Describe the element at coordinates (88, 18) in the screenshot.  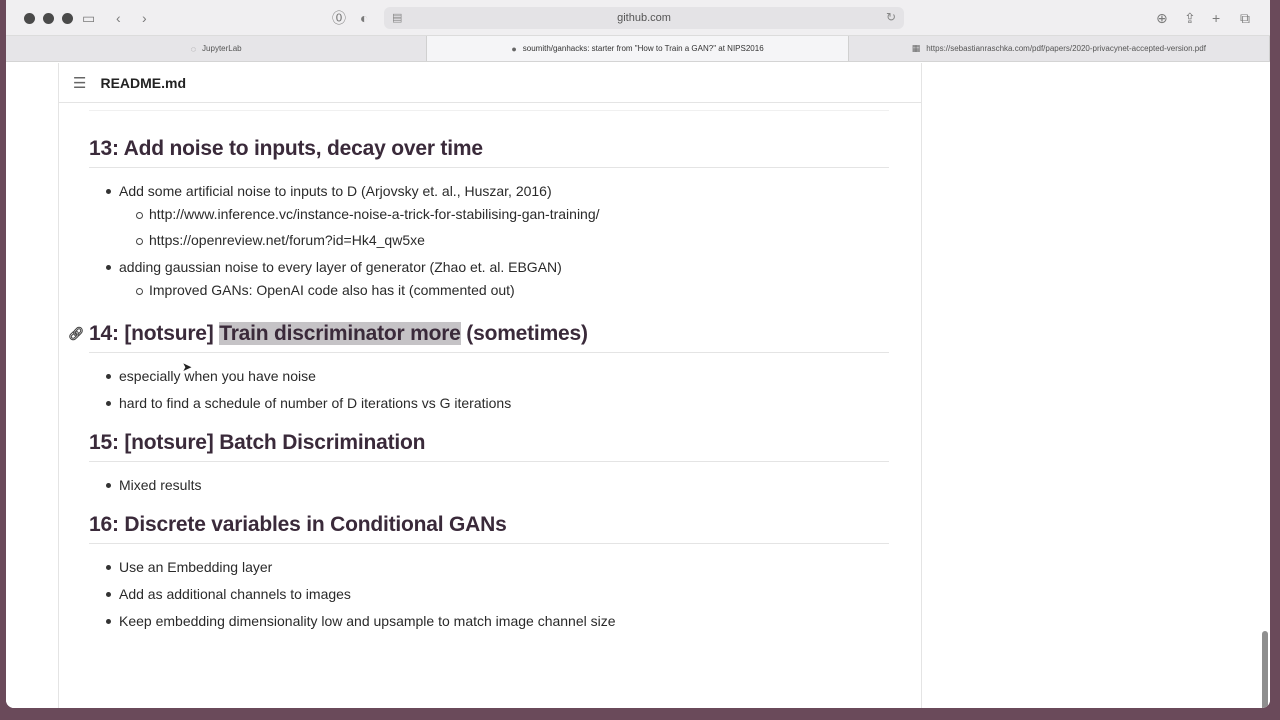
I see `sidebar-icon: ▭` at that location.